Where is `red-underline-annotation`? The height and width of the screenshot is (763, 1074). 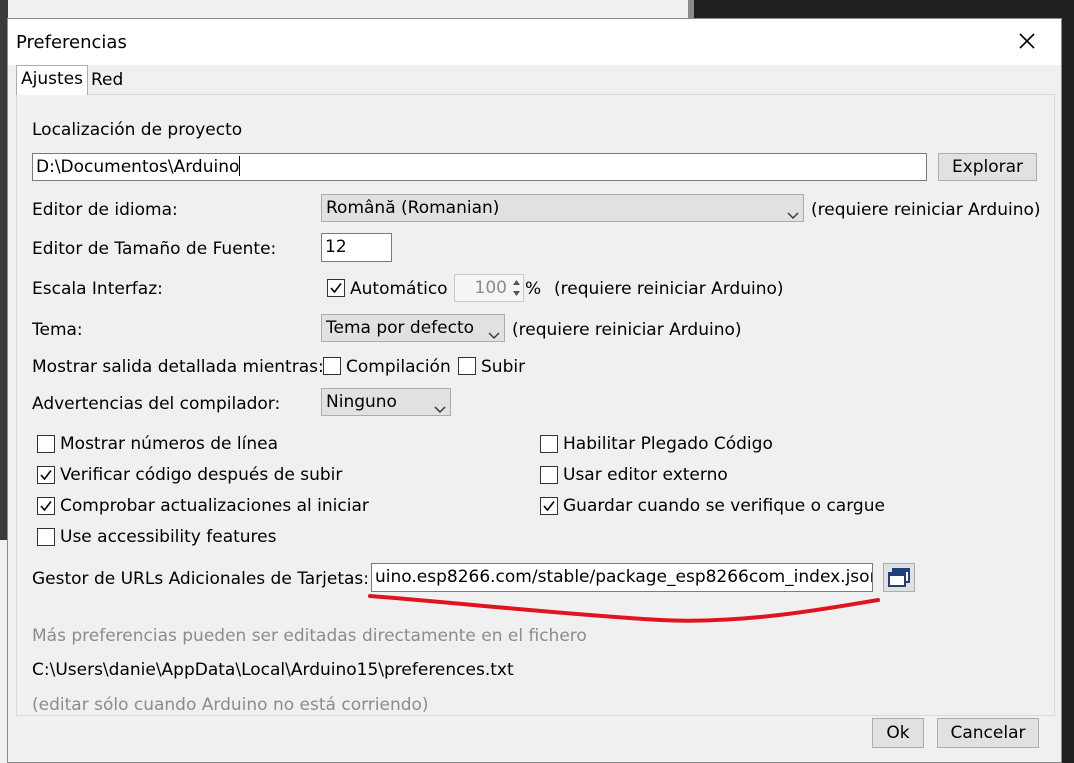 red-underline-annotation is located at coordinates (624, 608).